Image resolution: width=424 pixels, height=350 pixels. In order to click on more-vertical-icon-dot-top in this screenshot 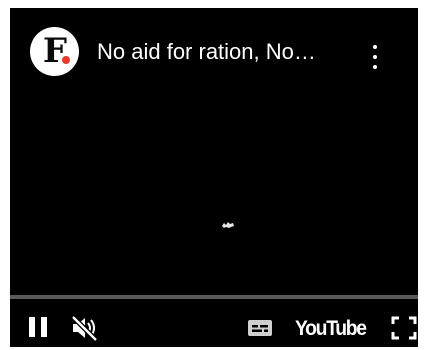, I will do `click(375, 47)`.